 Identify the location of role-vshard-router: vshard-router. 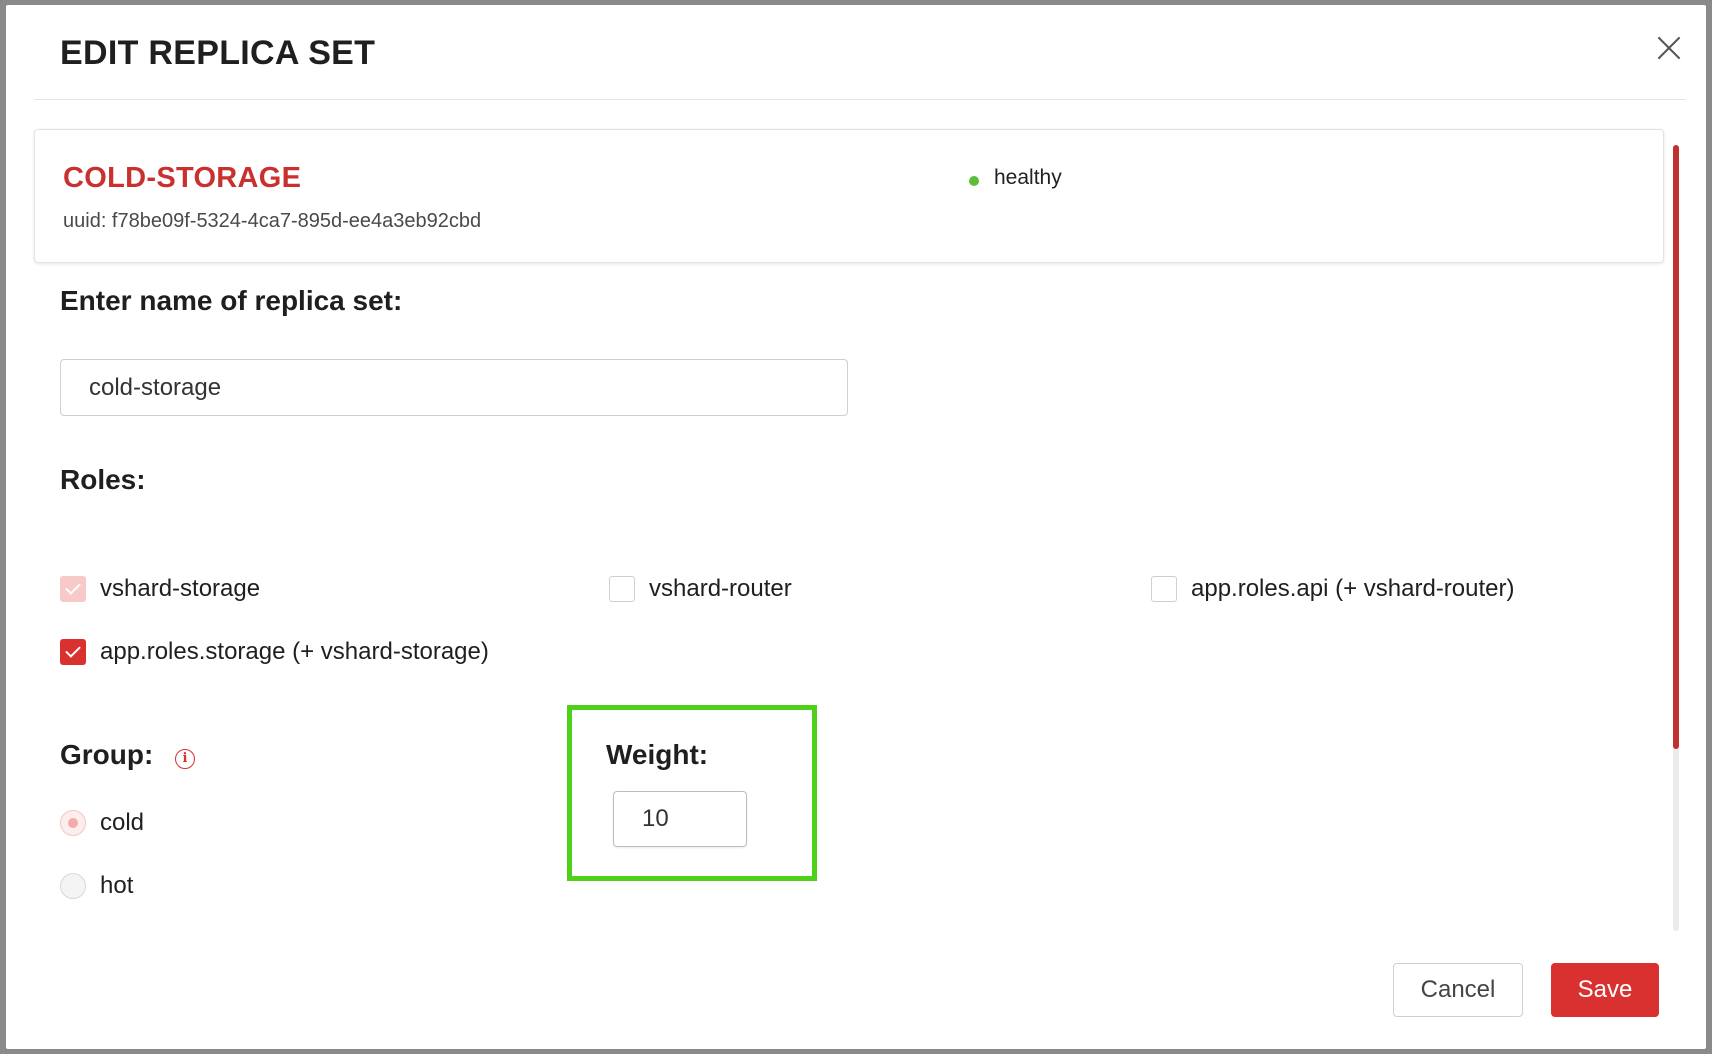
(700, 589).